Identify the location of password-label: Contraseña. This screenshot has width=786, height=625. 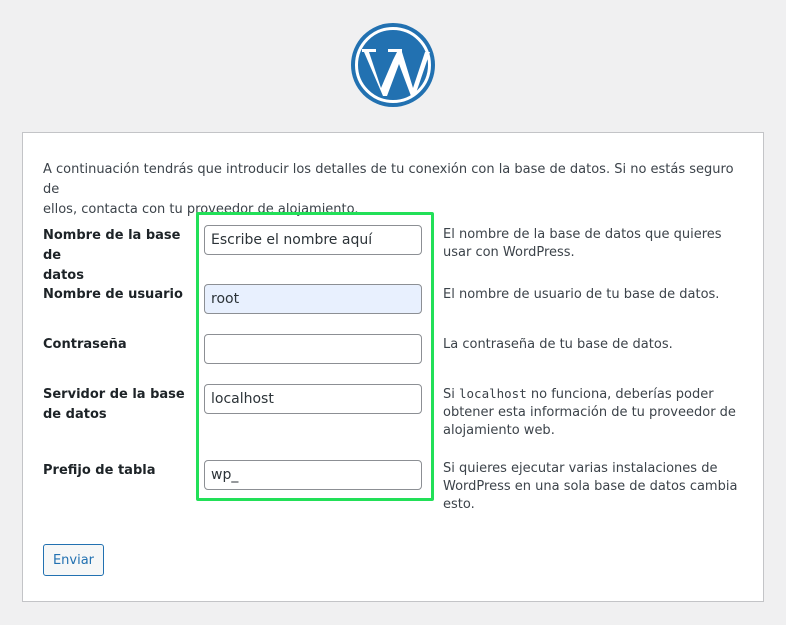
(85, 344).